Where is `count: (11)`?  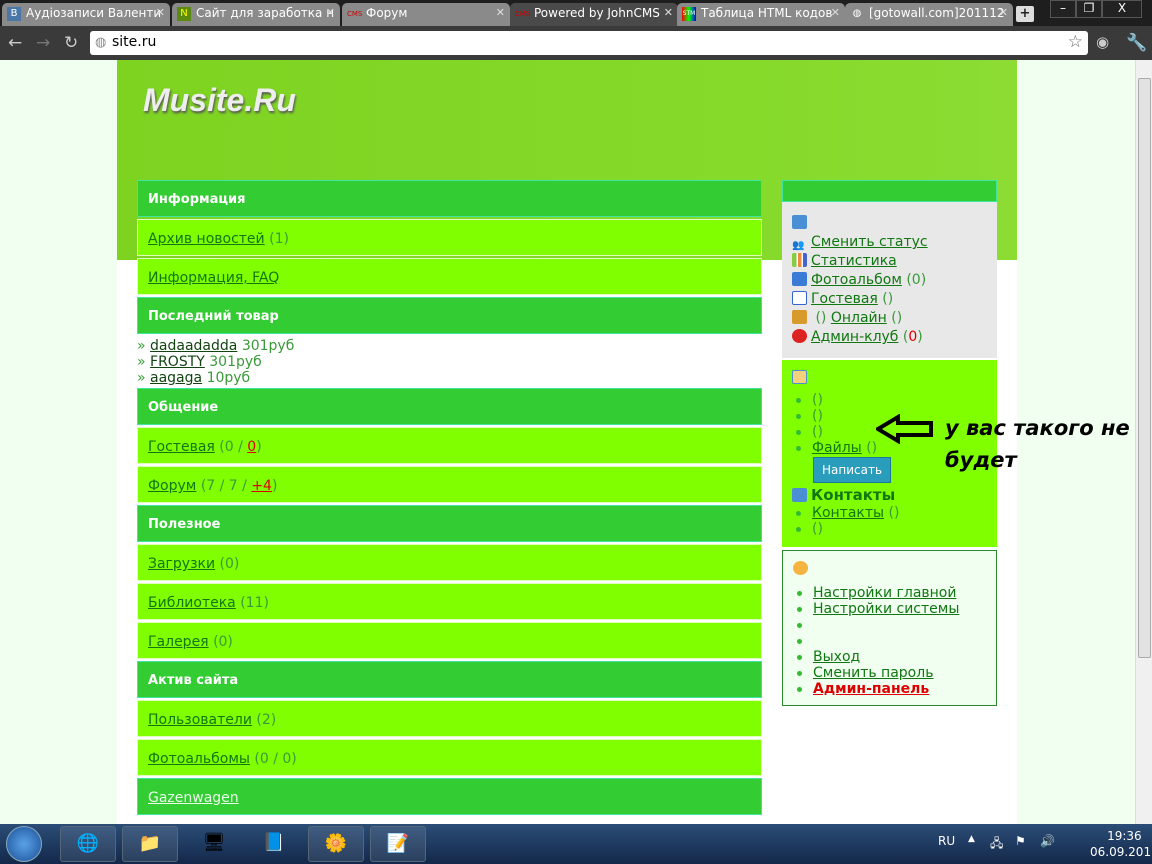
count: (11) is located at coordinates (254, 603).